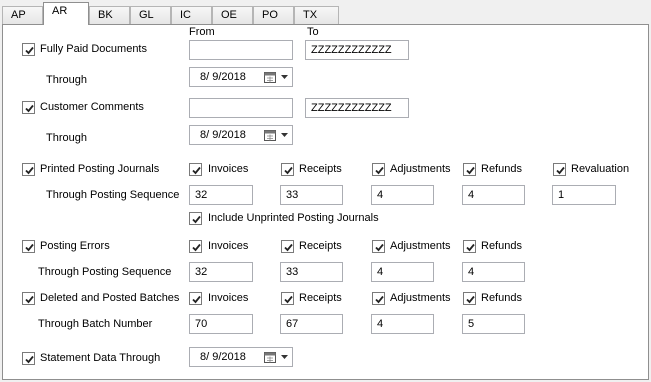 Image resolution: width=651 pixels, height=382 pixels. What do you see at coordinates (316, 15) in the screenshot?
I see `tab-tx: TX` at bounding box center [316, 15].